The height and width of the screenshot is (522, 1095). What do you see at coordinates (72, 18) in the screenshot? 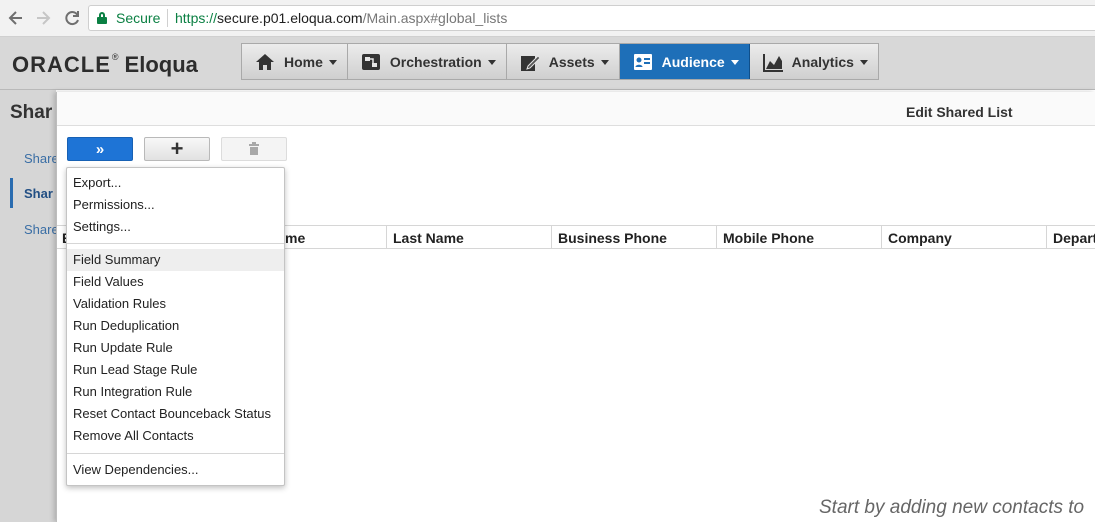
I see `reload-icon` at bounding box center [72, 18].